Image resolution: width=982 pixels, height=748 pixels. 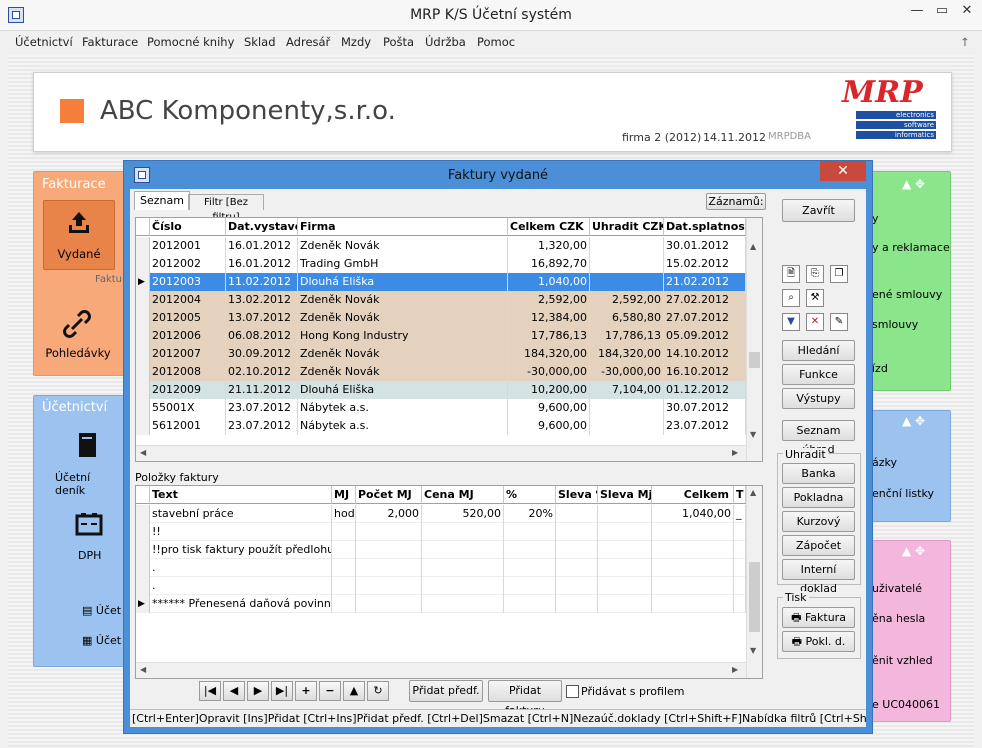 I want to click on invoices-scroll-thumb, so click(x=754, y=360).